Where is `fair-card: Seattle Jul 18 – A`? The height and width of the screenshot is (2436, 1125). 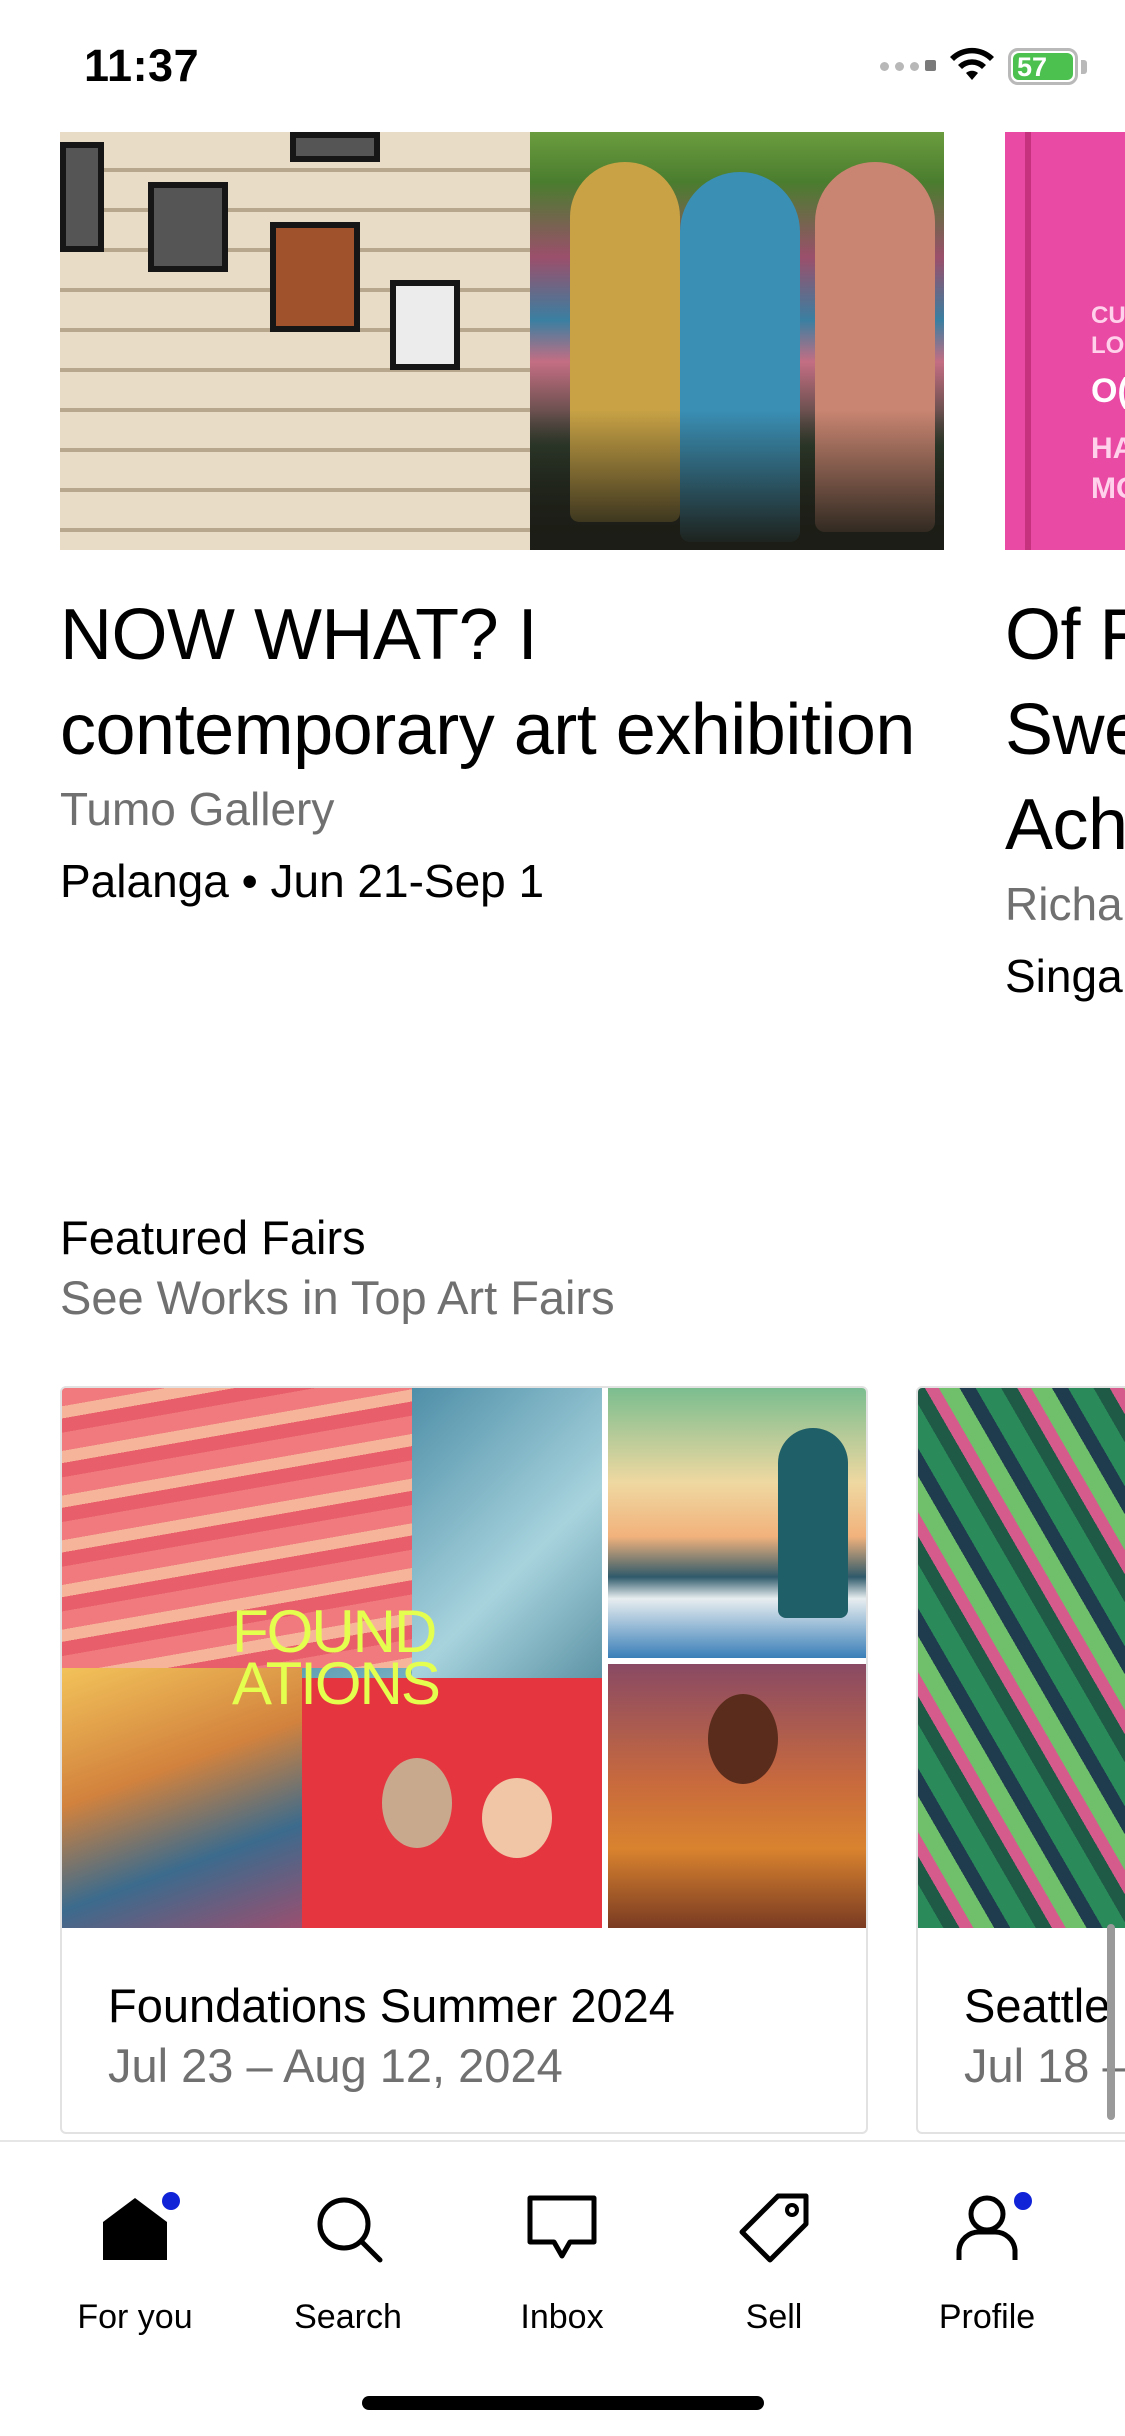 fair-card: Seattle Jul 18 – A is located at coordinates (1020, 1760).